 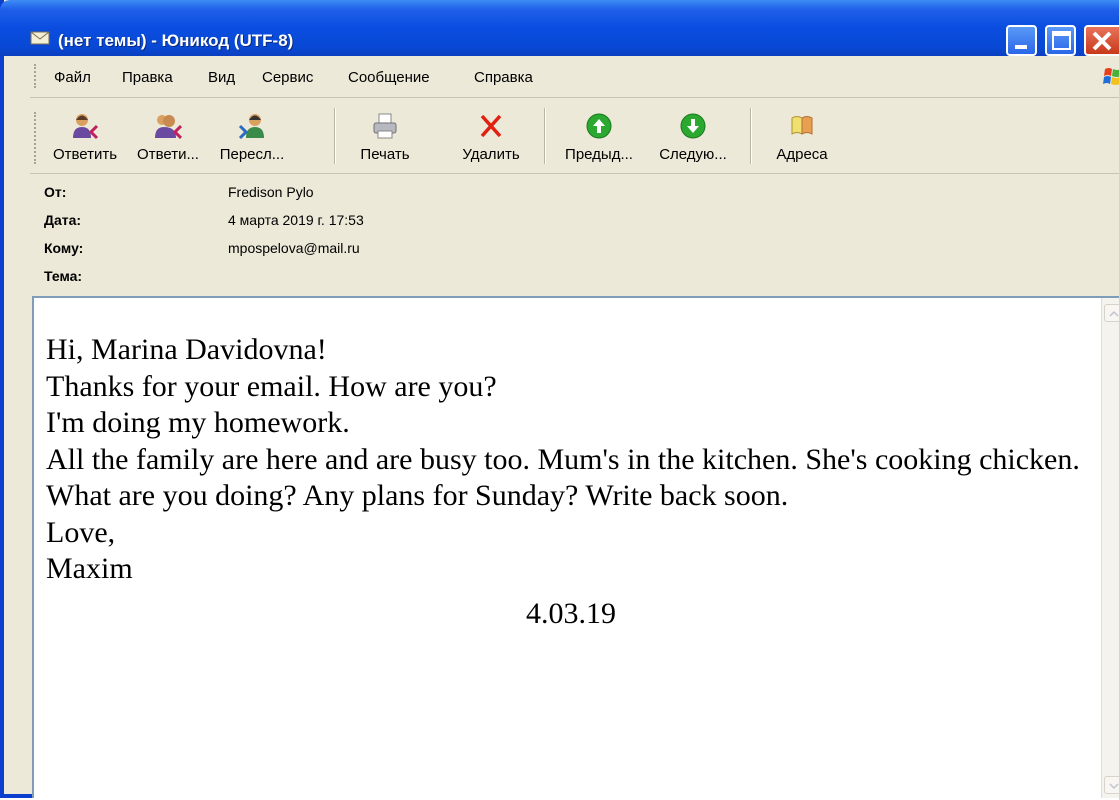 I want to click on reply-icon, so click(x=86, y=127).